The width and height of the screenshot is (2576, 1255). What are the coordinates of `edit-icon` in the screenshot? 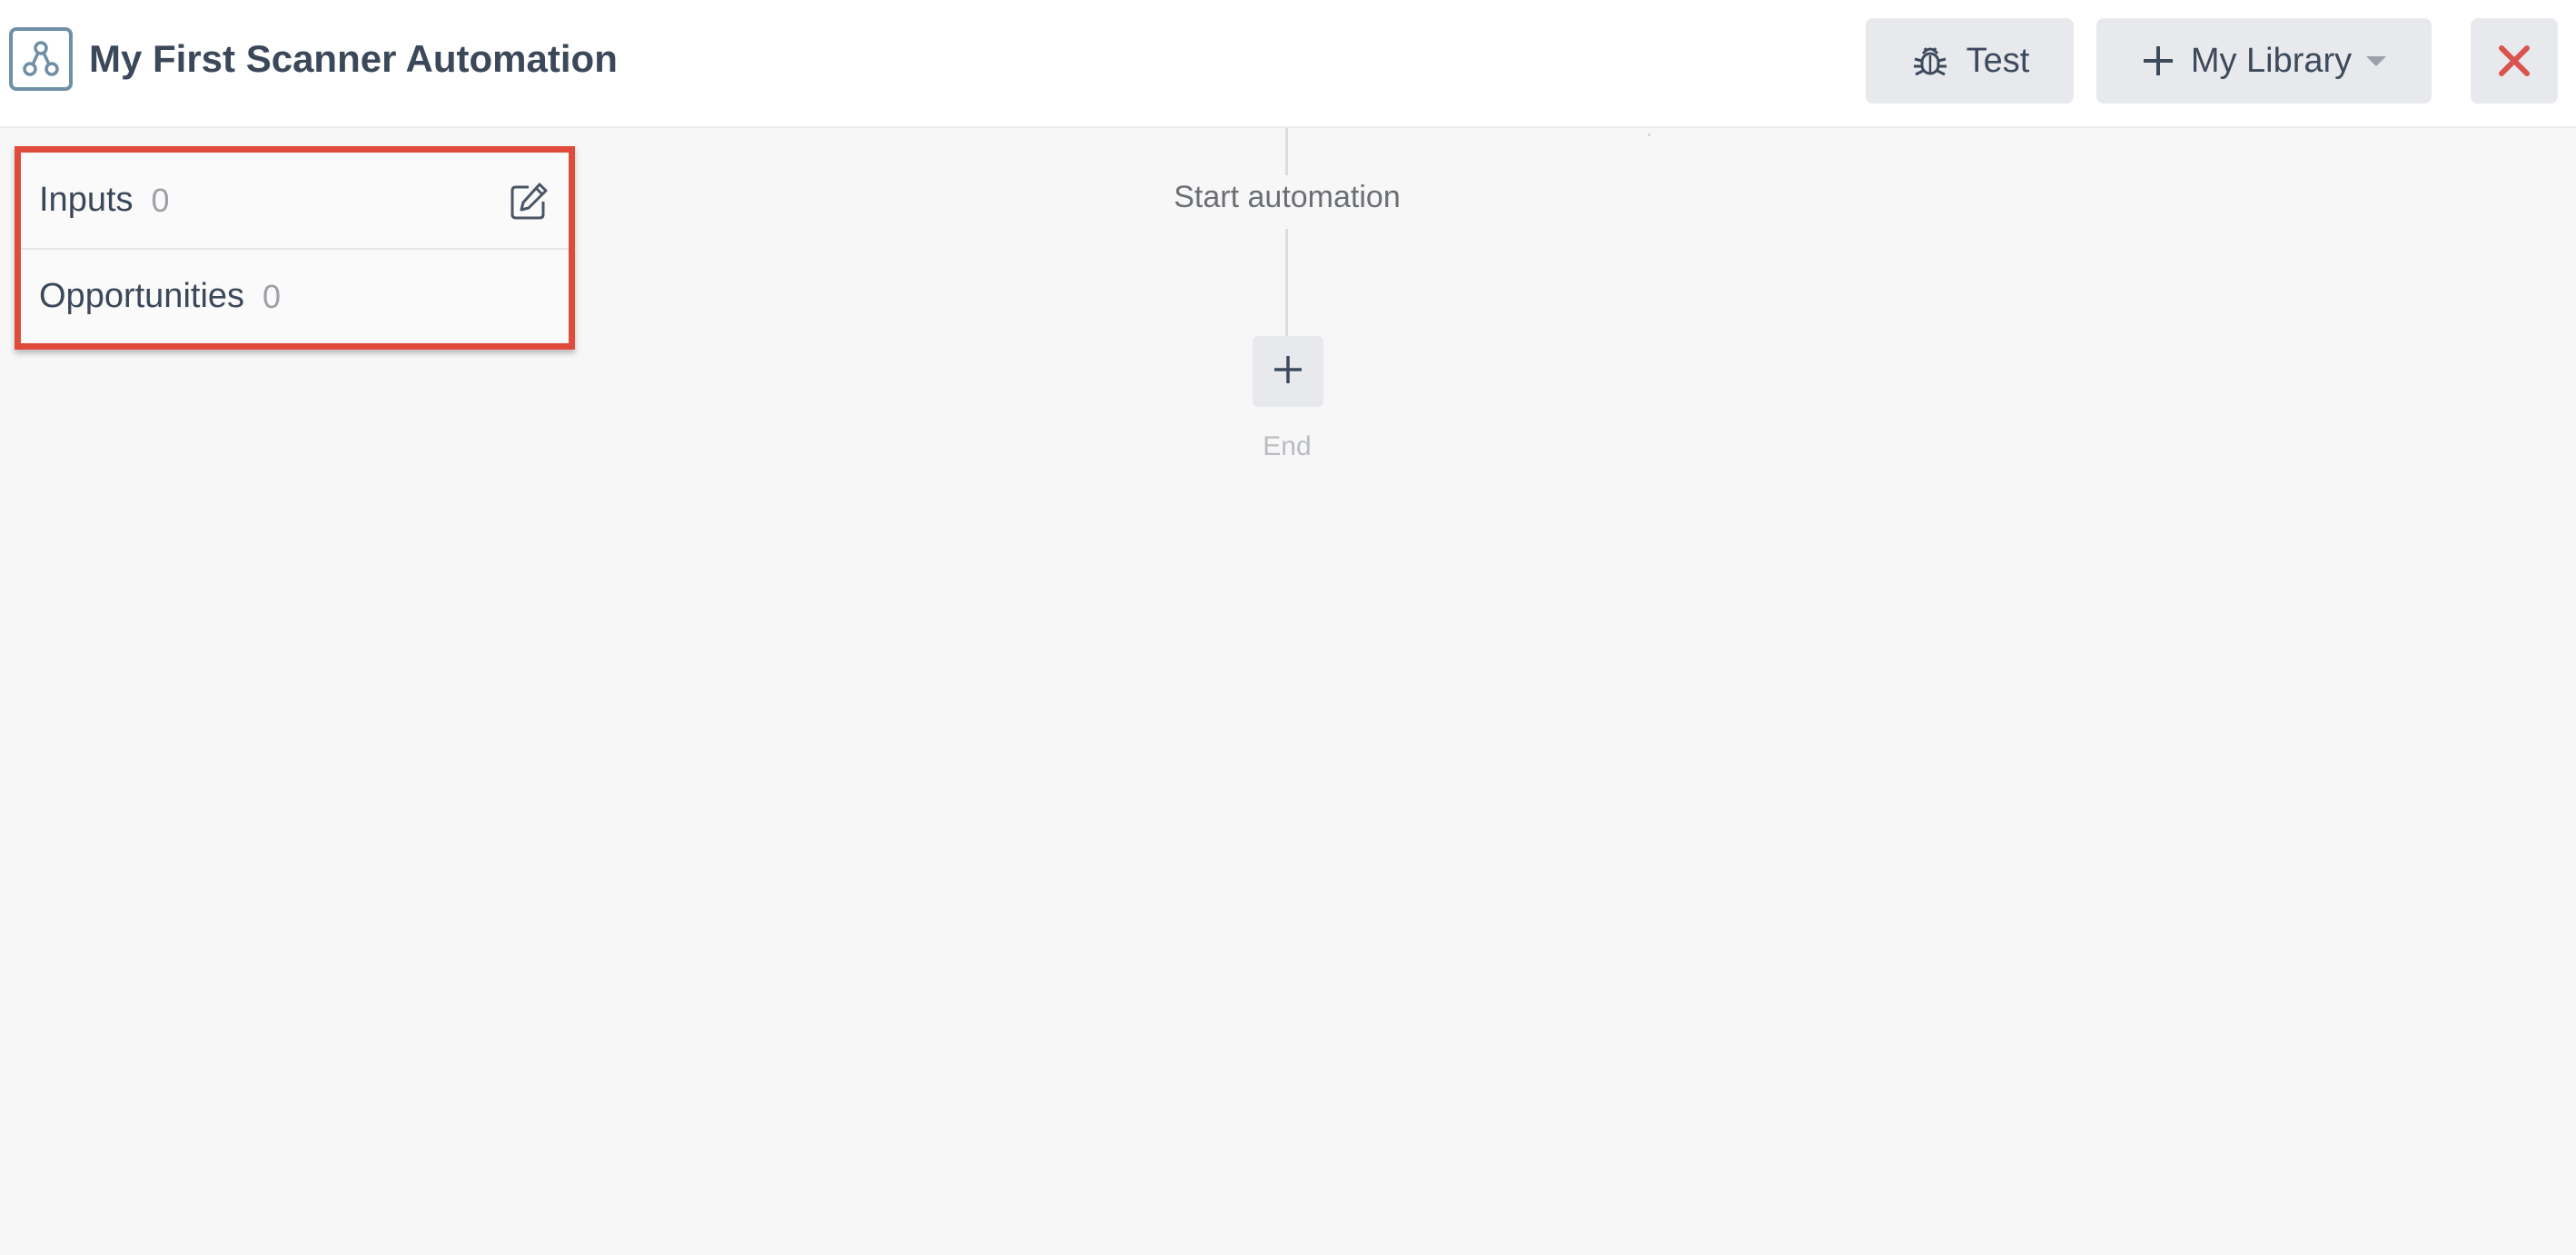 It's located at (529, 202).